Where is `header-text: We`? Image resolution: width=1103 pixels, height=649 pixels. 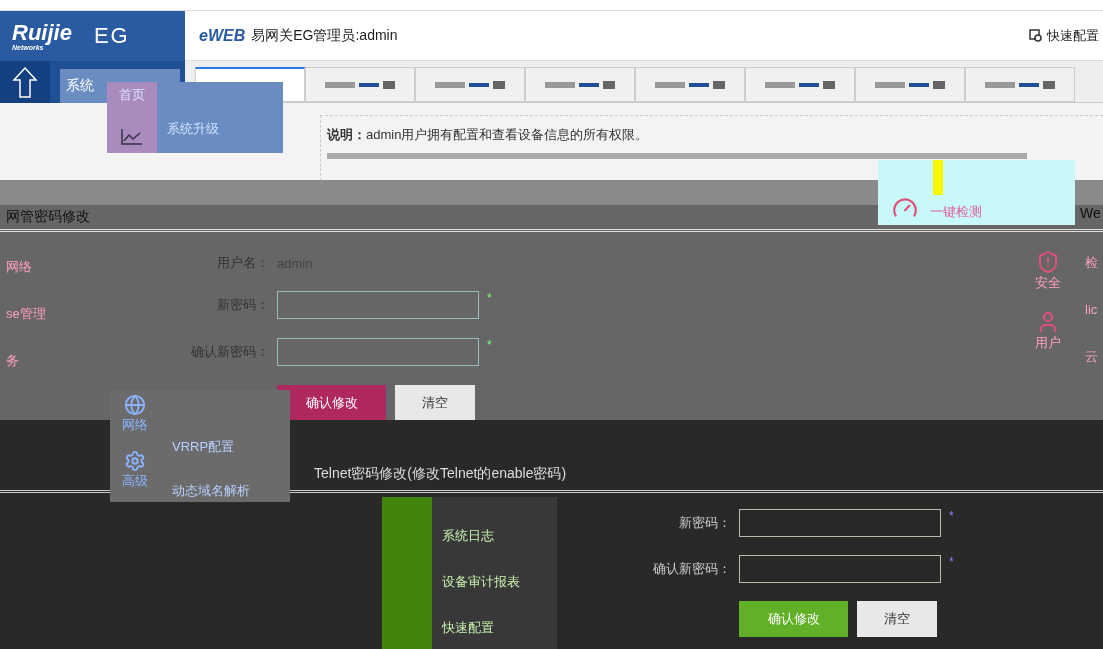
header-text: We is located at coordinates (1090, 213).